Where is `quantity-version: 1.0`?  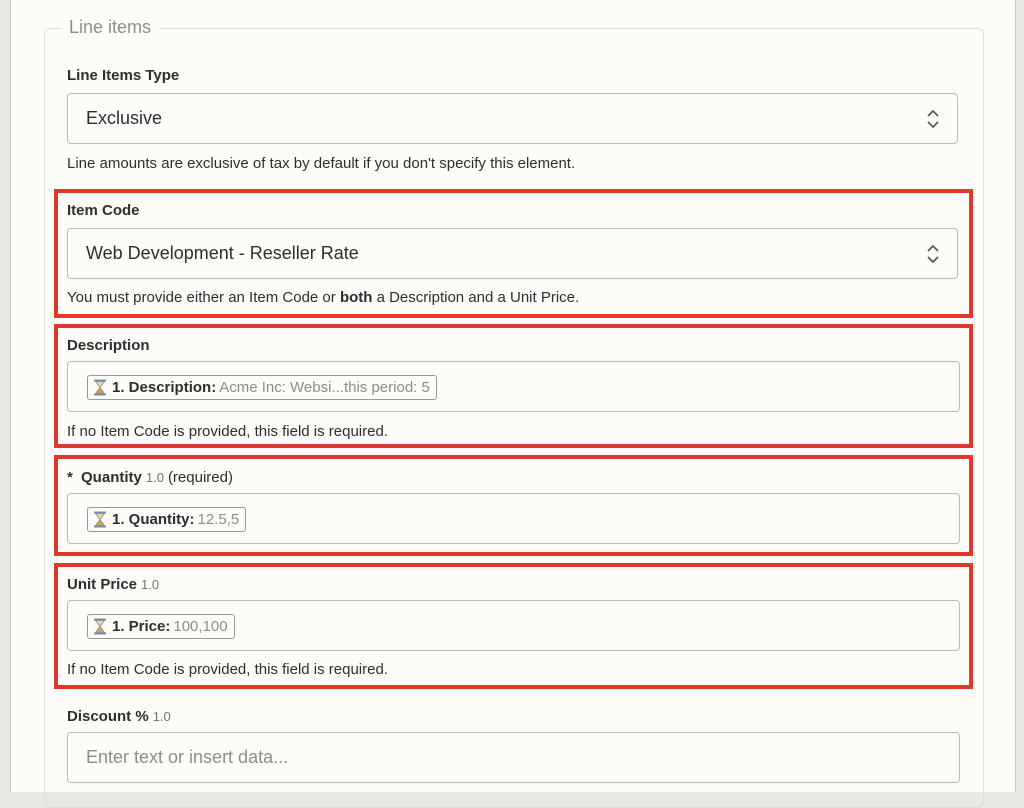
quantity-version: 1.0 is located at coordinates (154, 477).